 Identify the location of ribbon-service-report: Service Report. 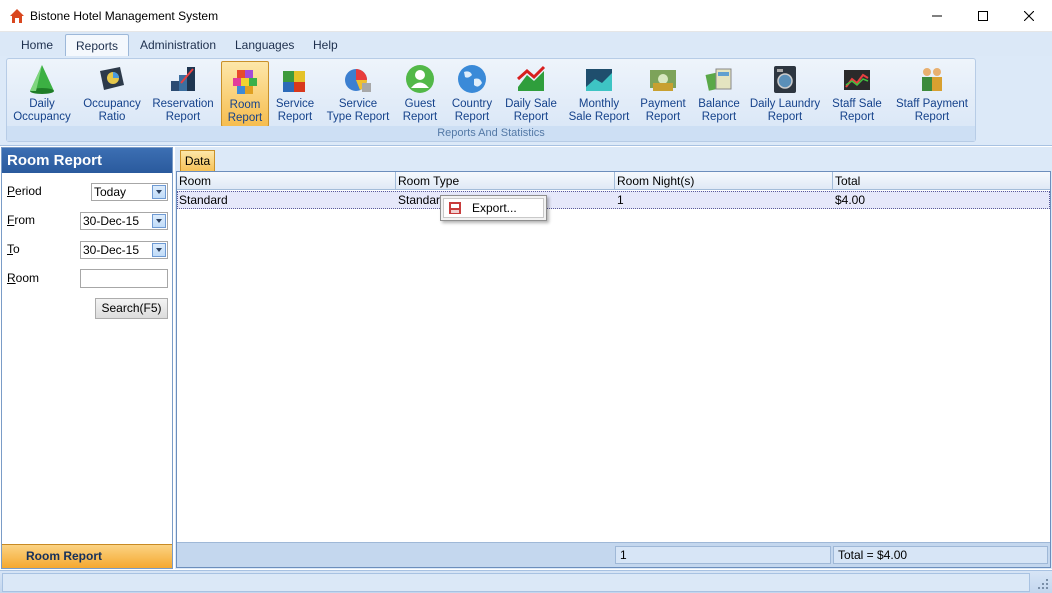
(295, 94).